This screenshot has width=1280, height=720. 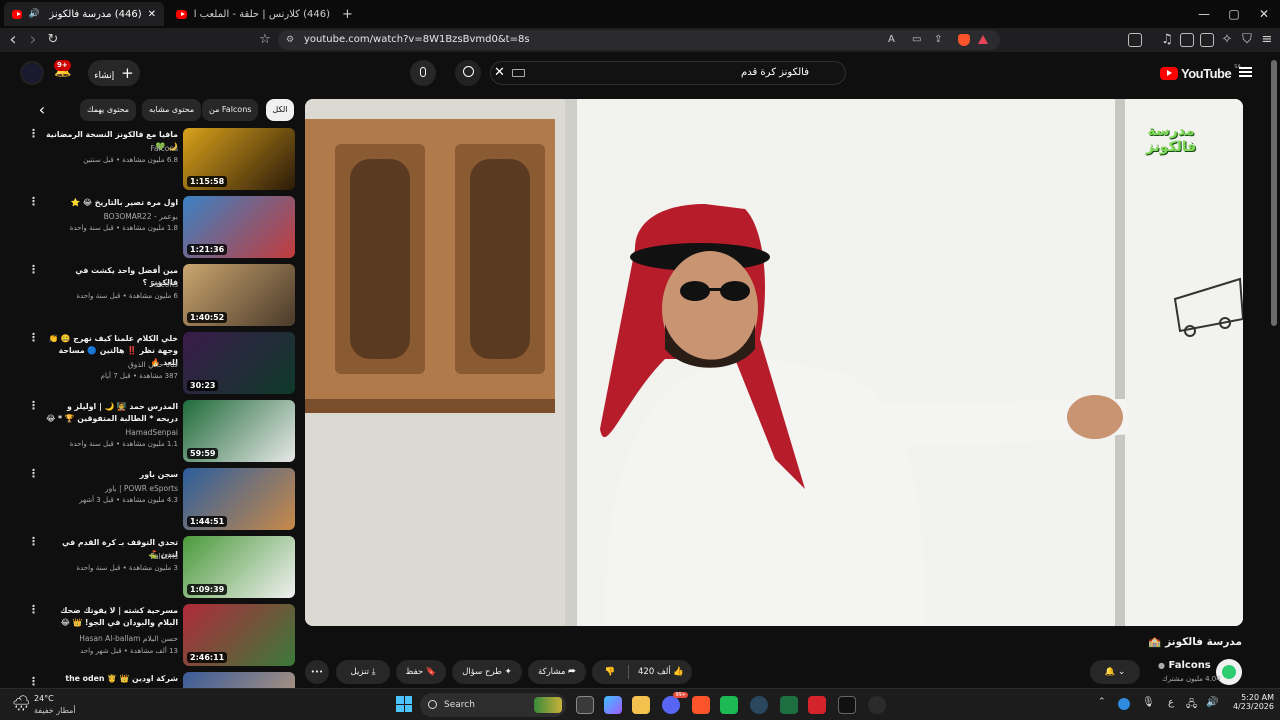 I want to click on new-tab-button: +, so click(x=347, y=14).